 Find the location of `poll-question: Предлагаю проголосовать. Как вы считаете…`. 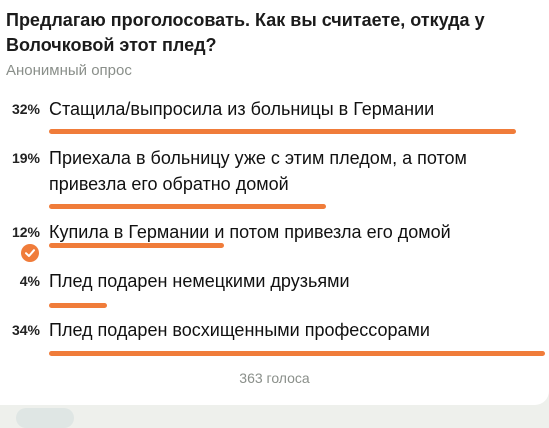

poll-question: Предлагаю проголосовать. Как вы считаете… is located at coordinates (245, 32).